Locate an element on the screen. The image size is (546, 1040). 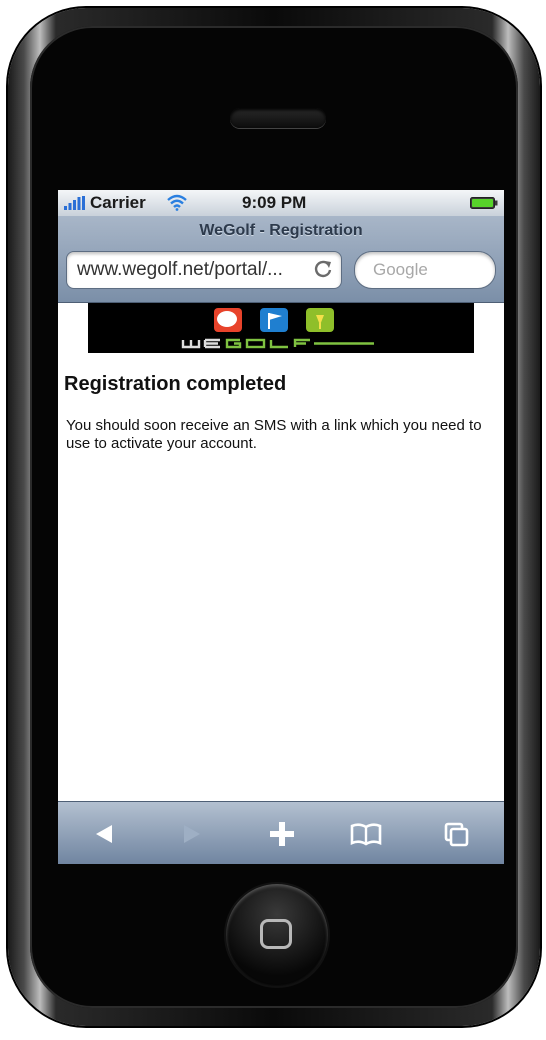
add-icon is located at coordinates (282, 834).